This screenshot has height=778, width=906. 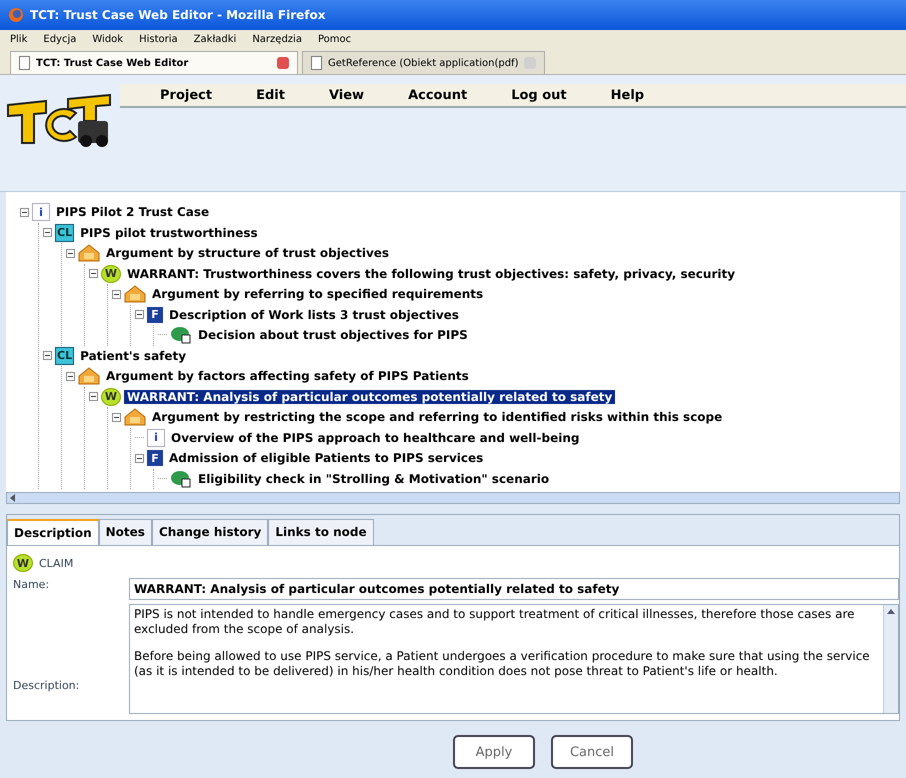 I want to click on tab: Description, so click(x=53, y=532).